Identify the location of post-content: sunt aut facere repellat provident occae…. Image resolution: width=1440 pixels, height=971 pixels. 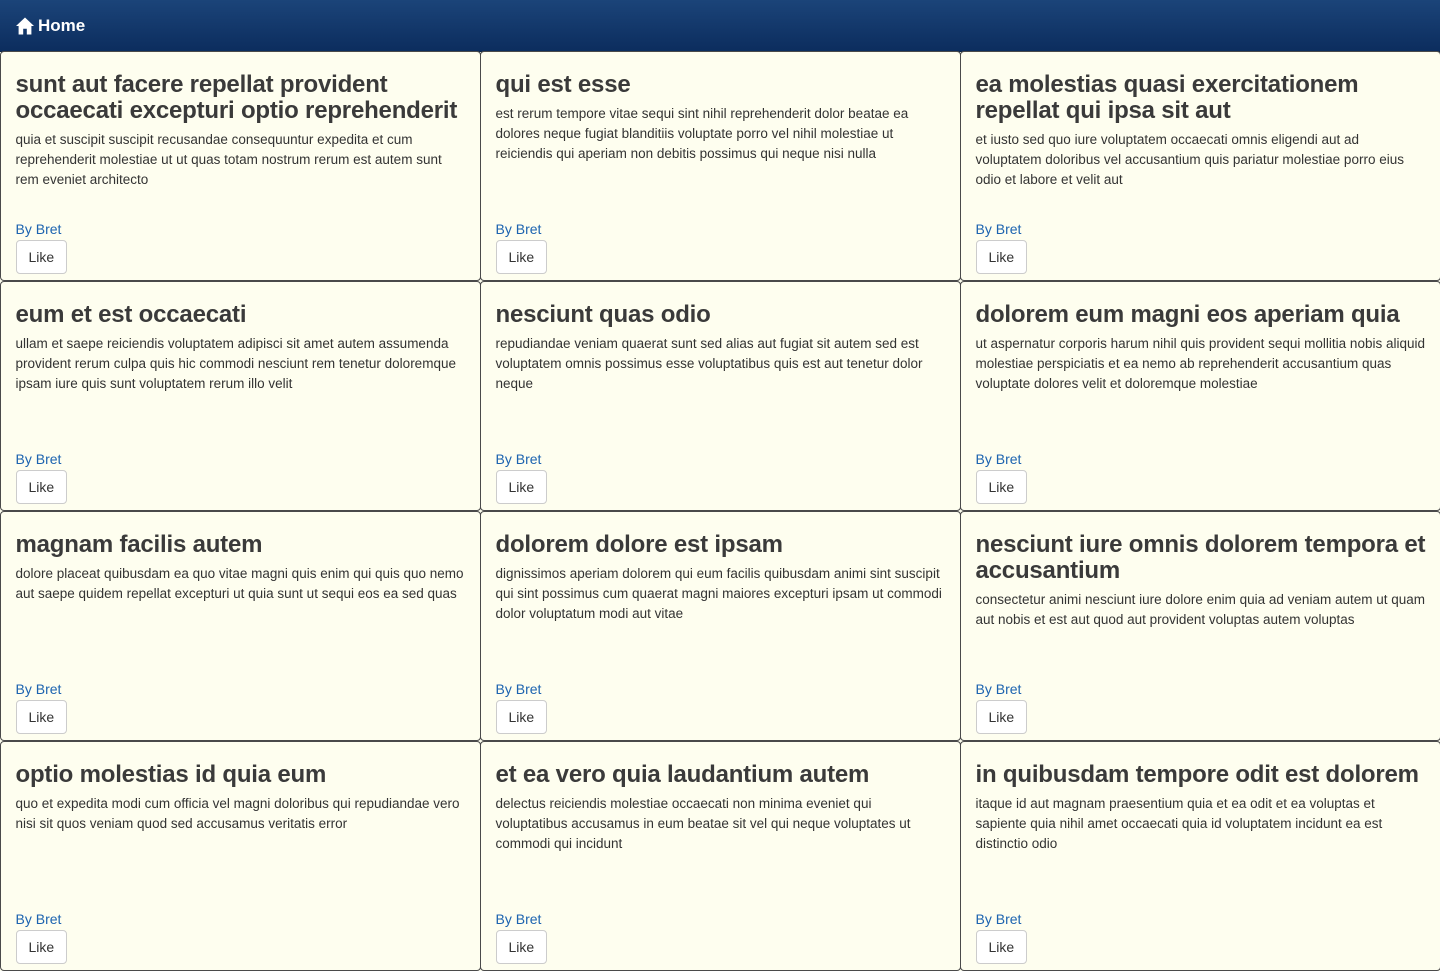
(241, 131).